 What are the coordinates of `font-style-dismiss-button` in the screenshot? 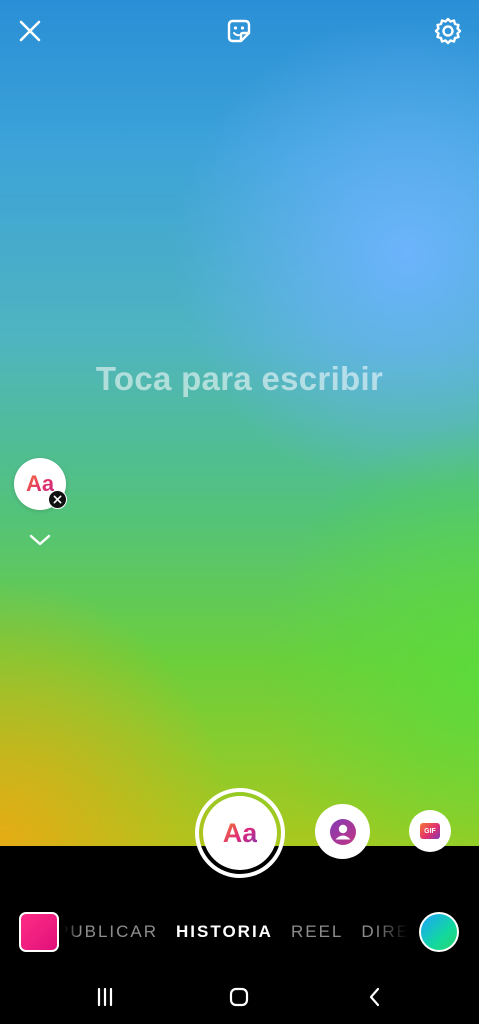 It's located at (57, 499).